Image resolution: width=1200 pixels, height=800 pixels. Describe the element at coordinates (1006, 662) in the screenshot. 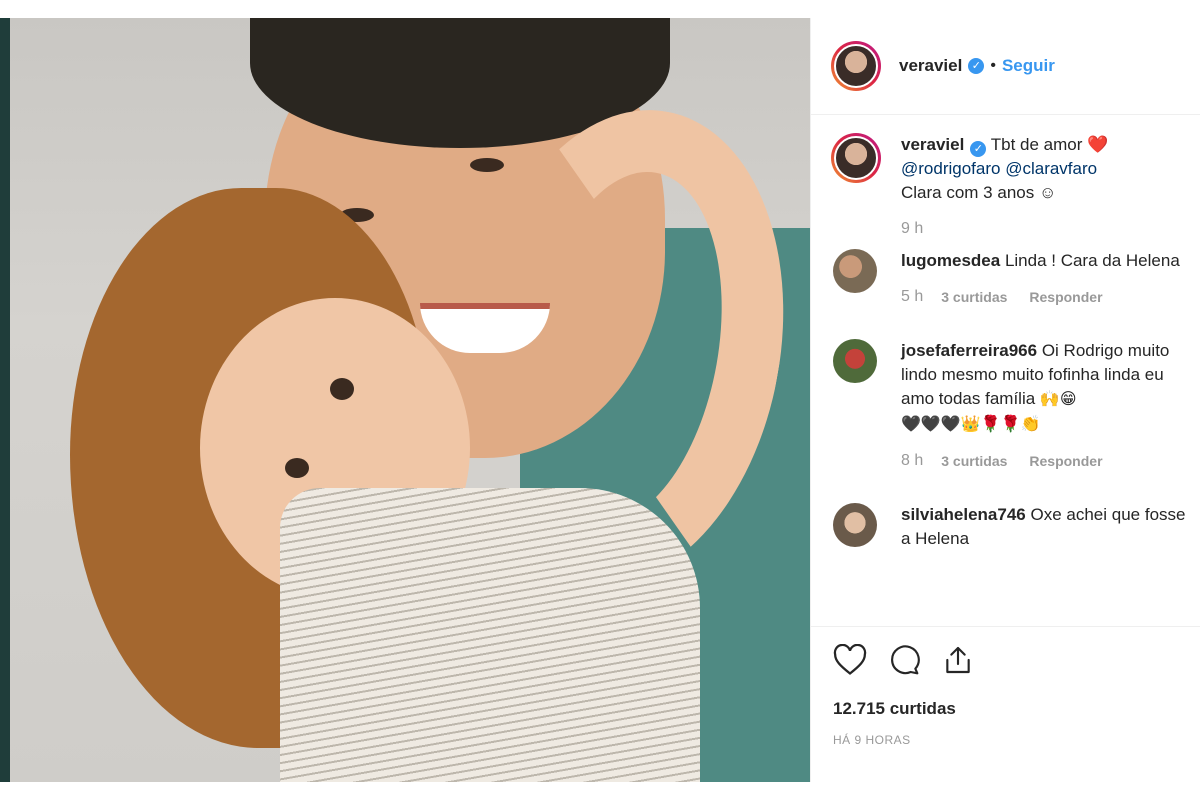

I see `action-icons` at that location.